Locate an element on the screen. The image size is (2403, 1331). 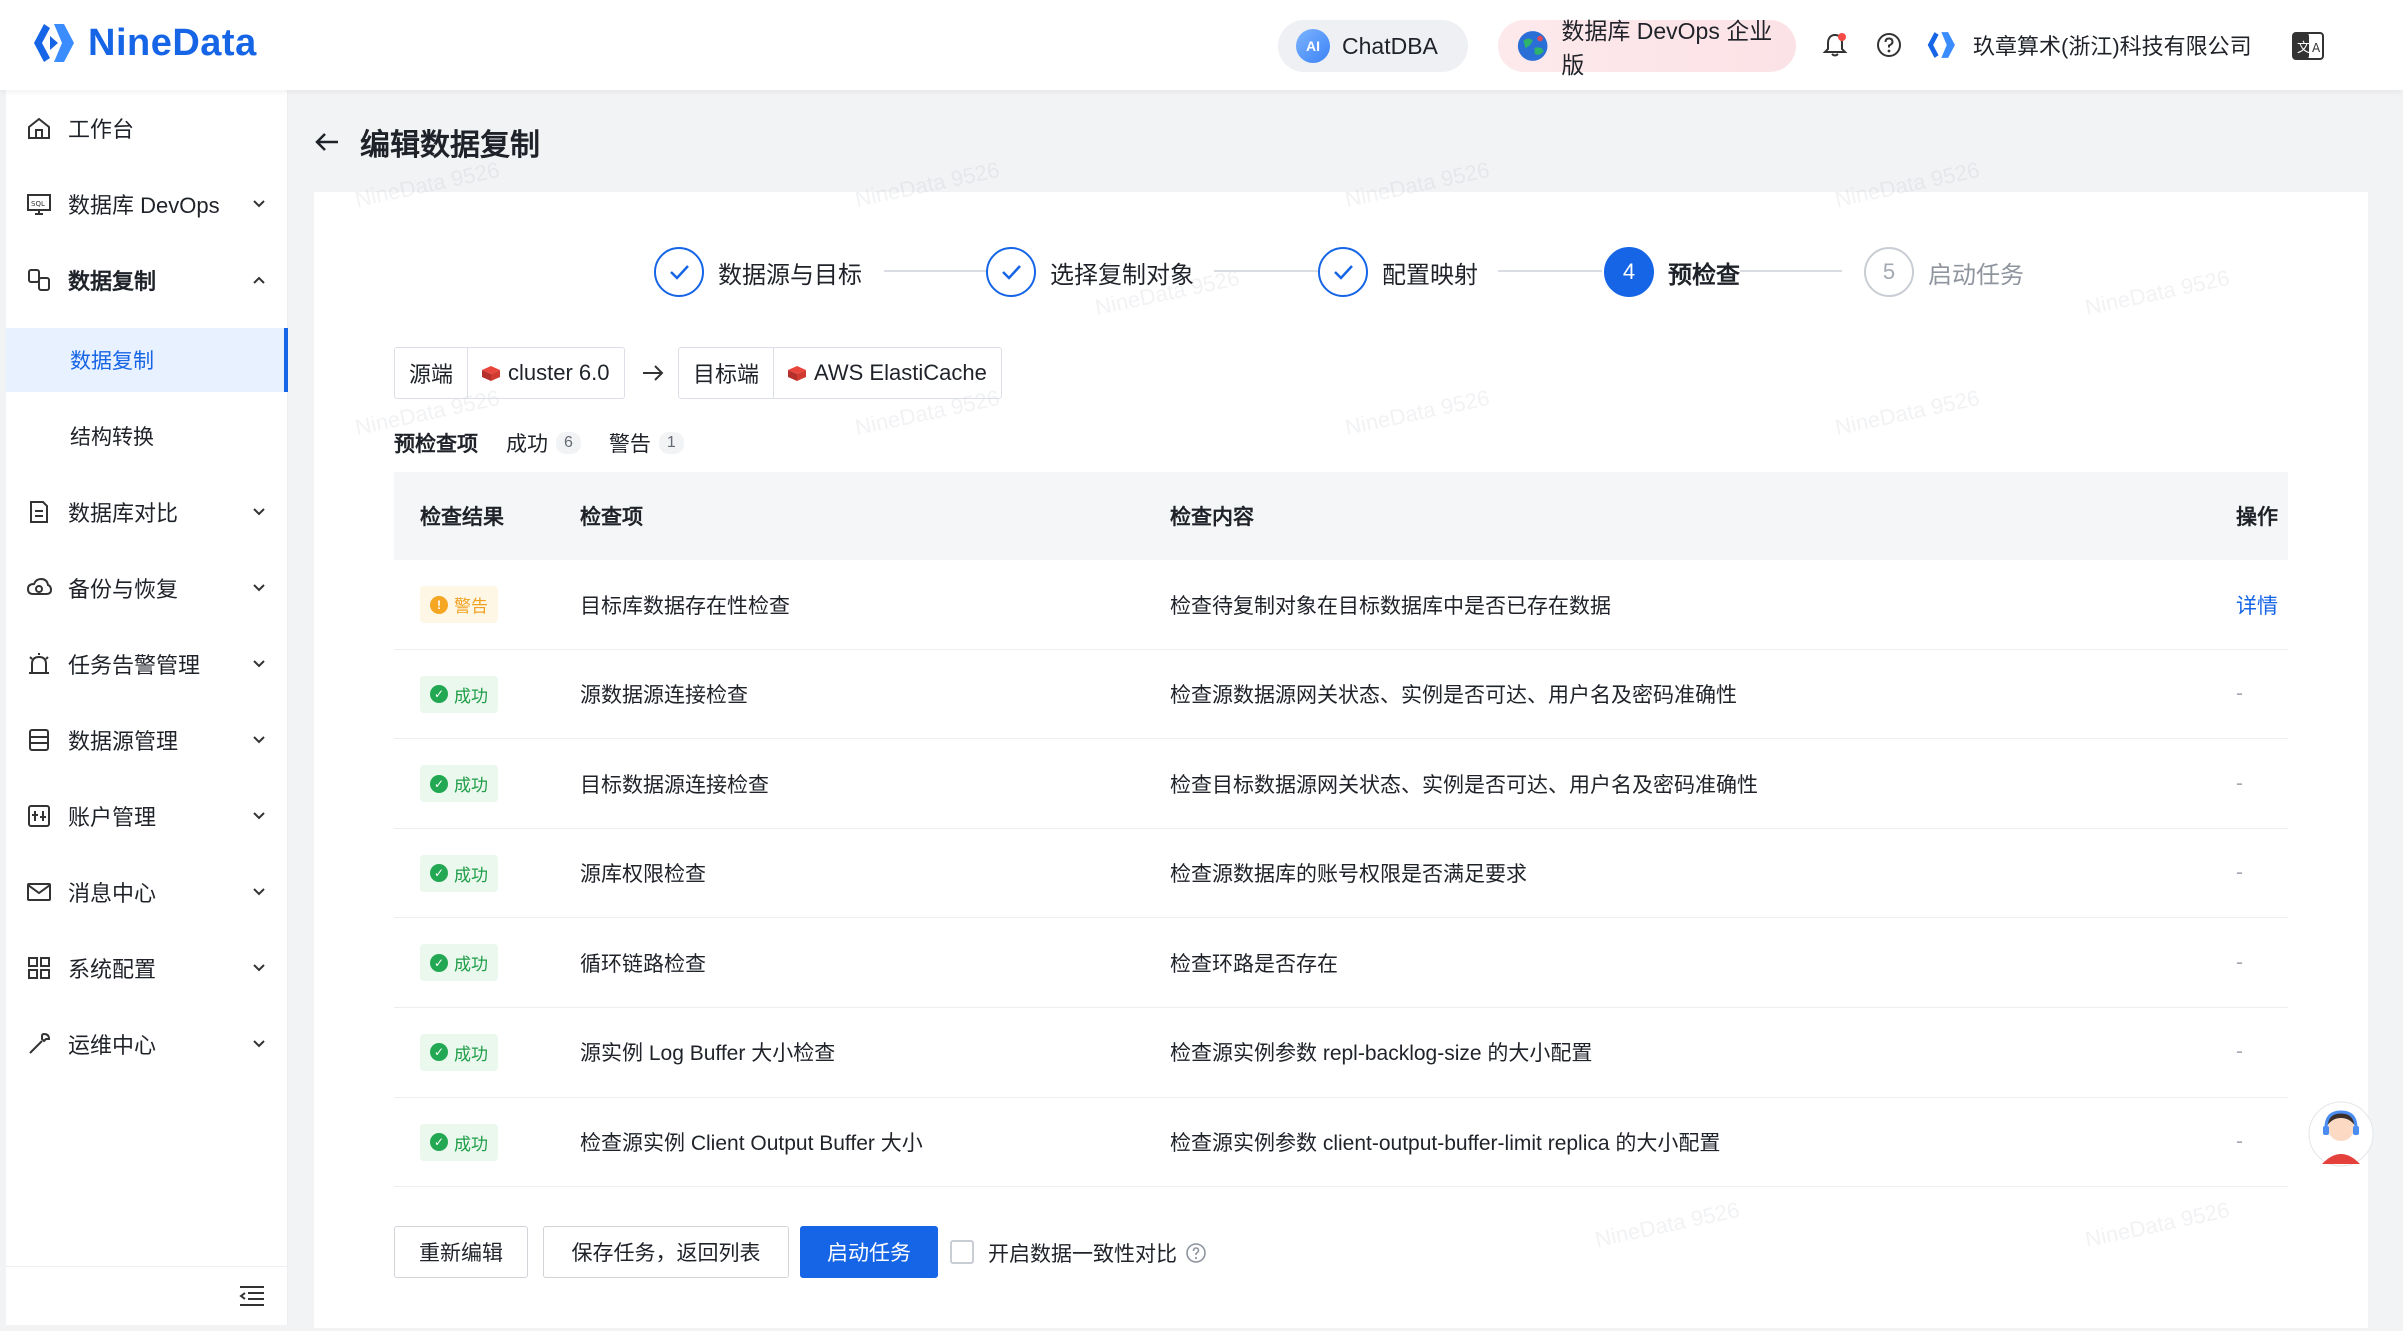
step-config-mapping: 配置映射 is located at coordinates (1398, 272).